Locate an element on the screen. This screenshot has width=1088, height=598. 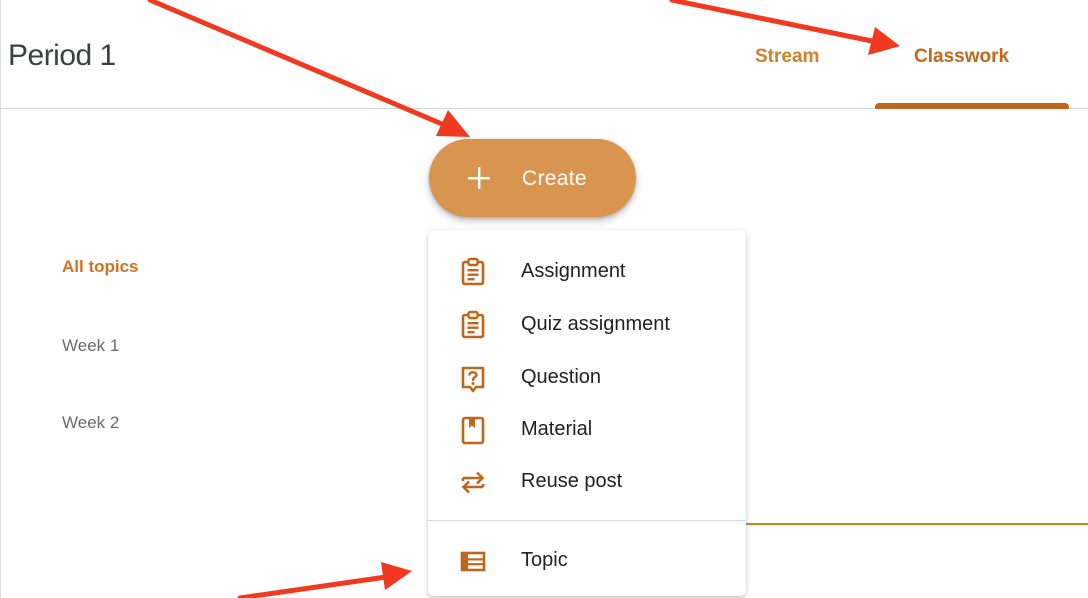
active-tab-indicator is located at coordinates (972, 106).